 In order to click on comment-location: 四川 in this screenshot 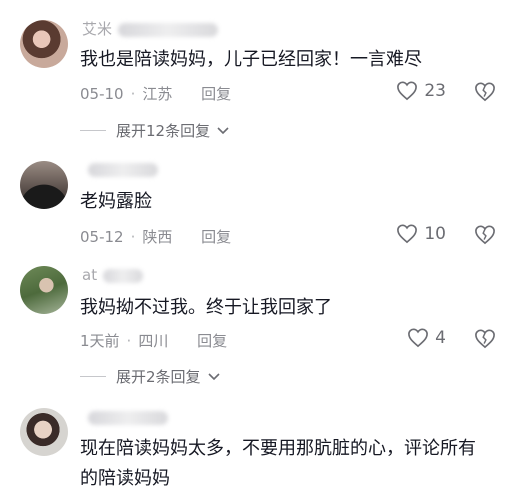, I will do `click(153, 341)`.